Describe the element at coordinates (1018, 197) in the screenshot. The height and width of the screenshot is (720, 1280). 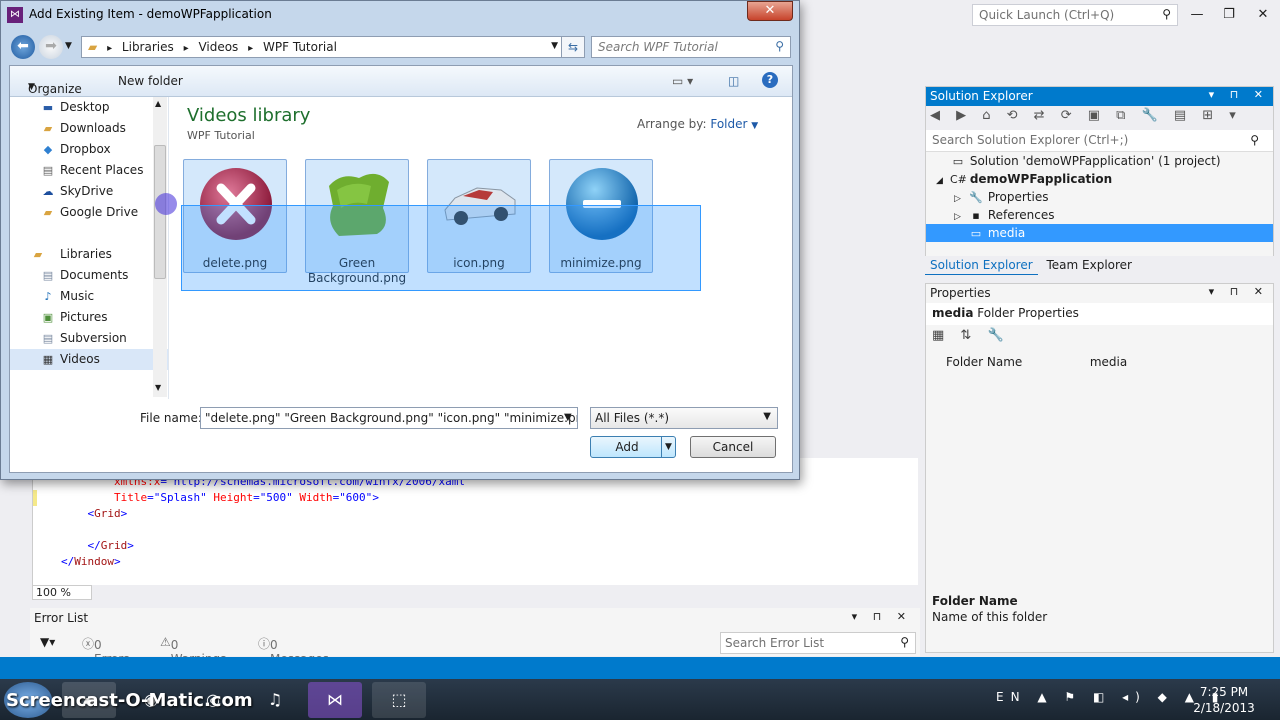
I see `tree-item-label: Properties` at that location.